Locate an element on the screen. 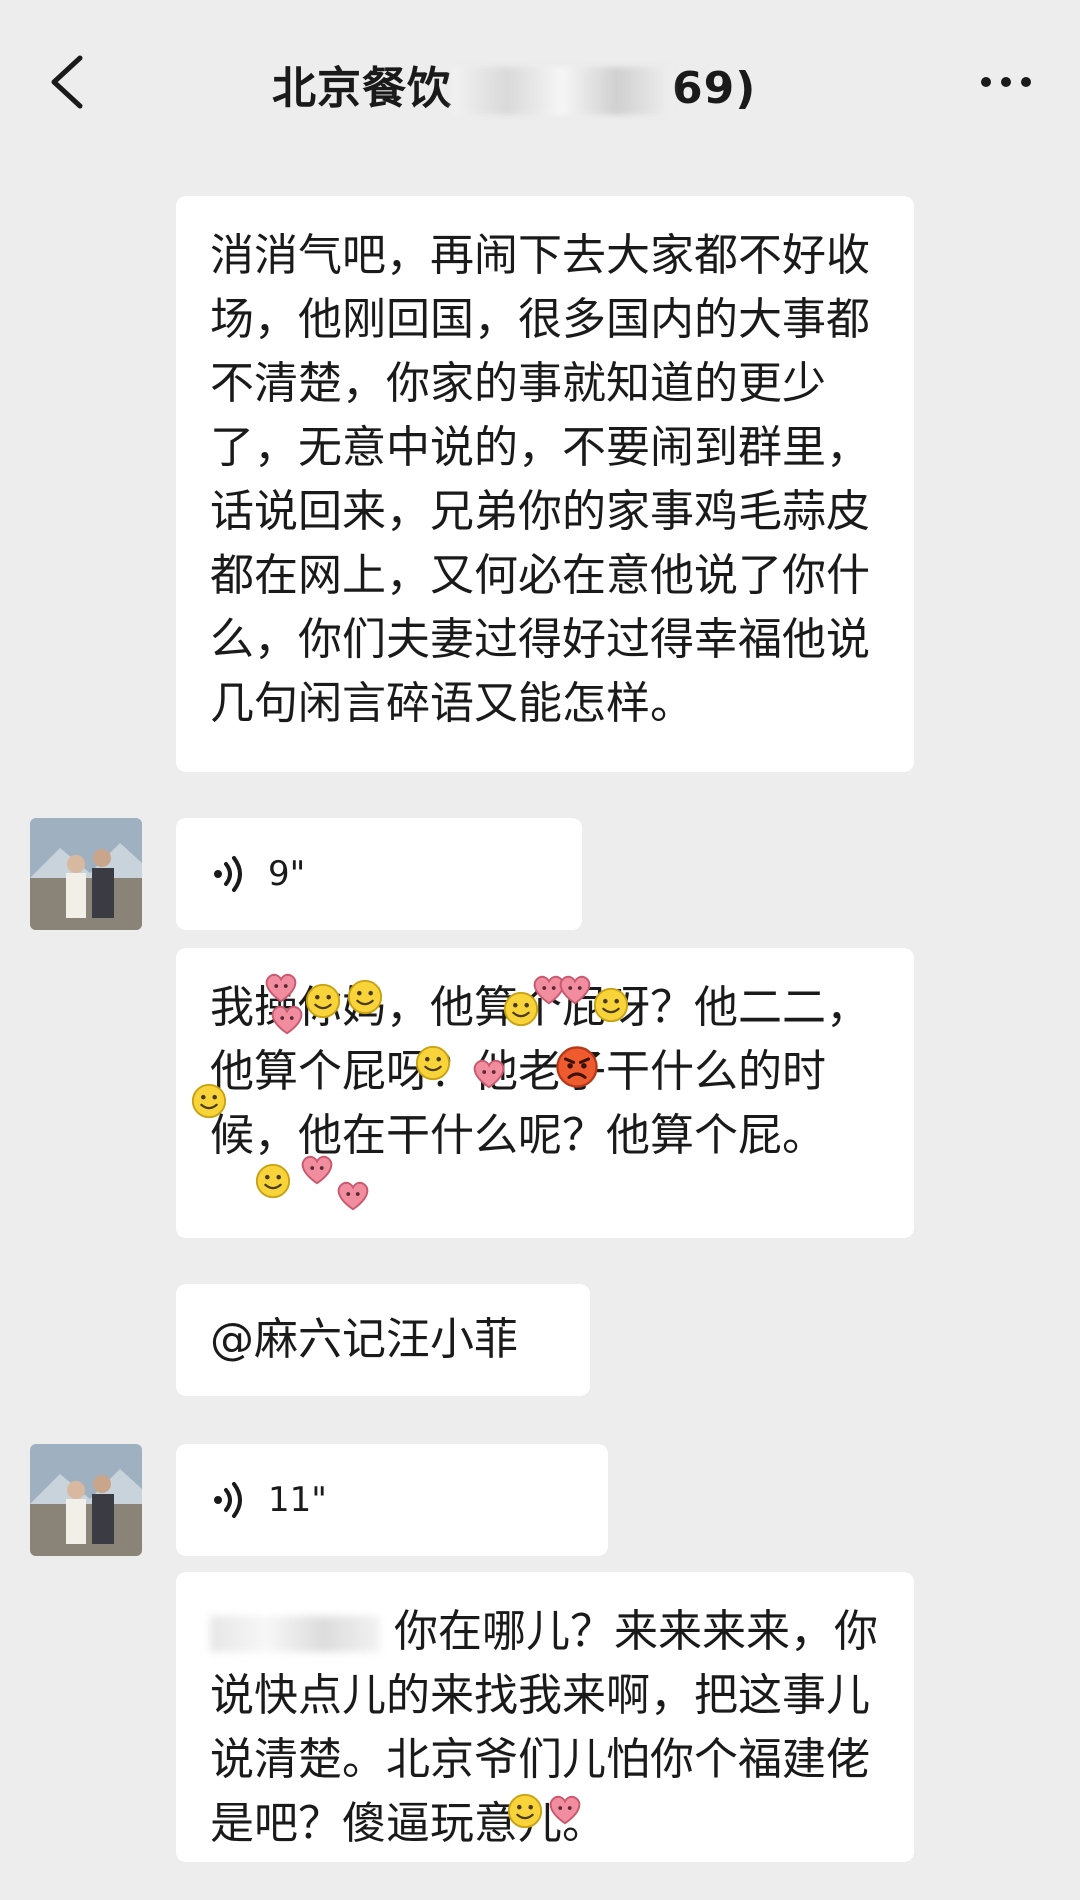 The height and width of the screenshot is (1900, 1080). more-dots-icon is located at coordinates (1006, 82).